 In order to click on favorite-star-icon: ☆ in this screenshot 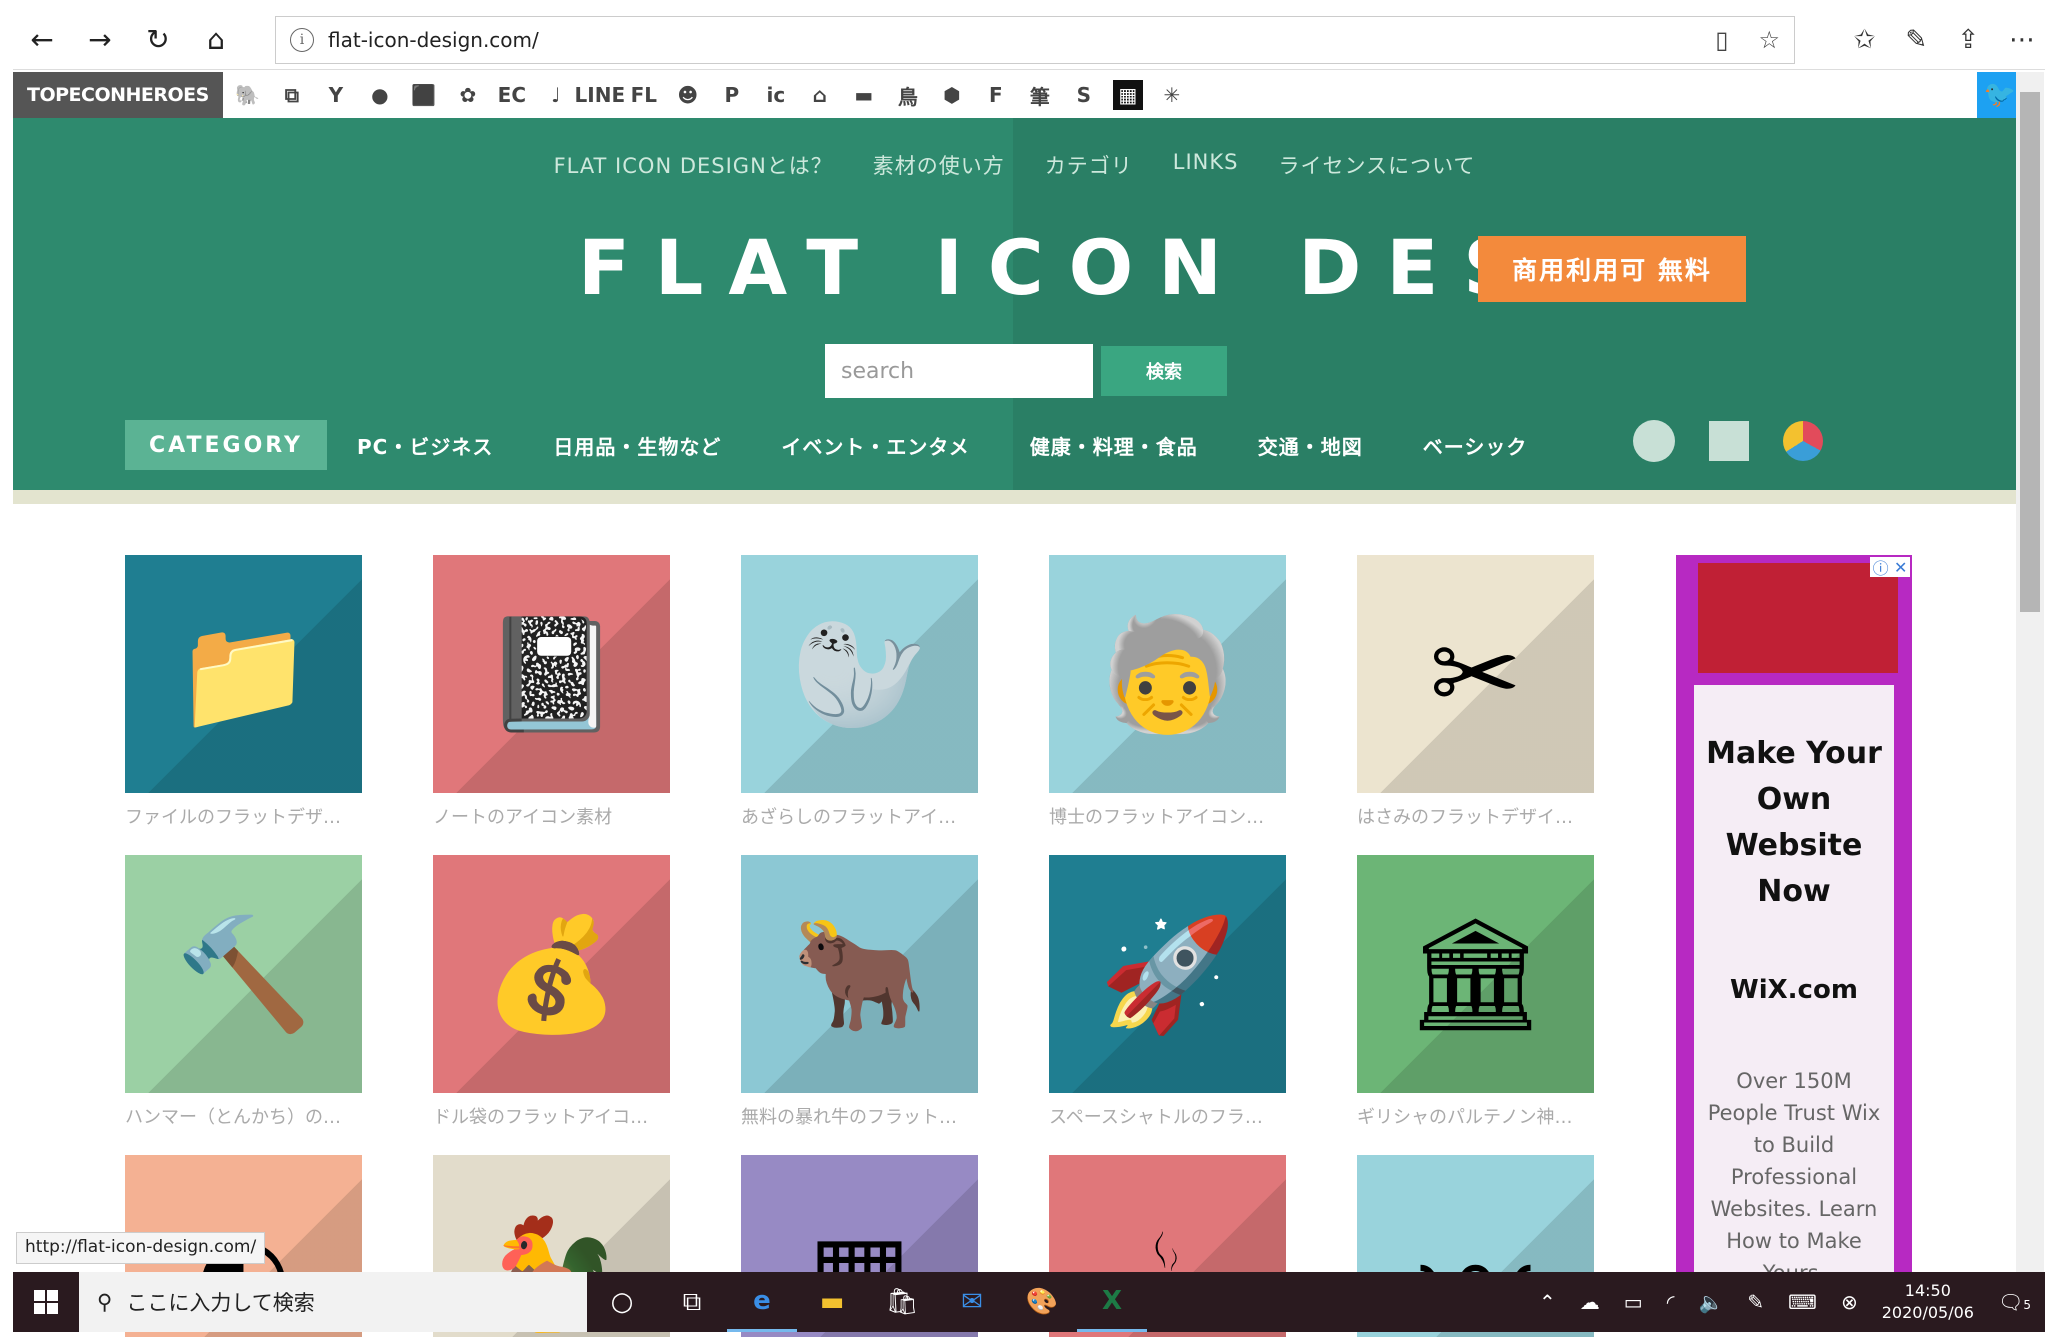, I will do `click(1769, 40)`.